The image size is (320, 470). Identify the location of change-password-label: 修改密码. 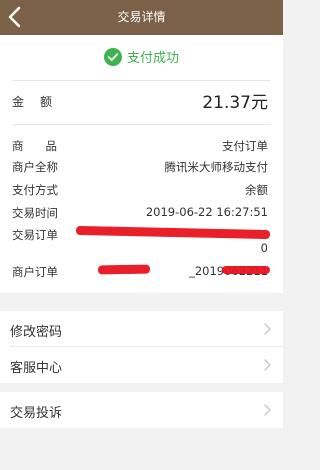
(36, 332).